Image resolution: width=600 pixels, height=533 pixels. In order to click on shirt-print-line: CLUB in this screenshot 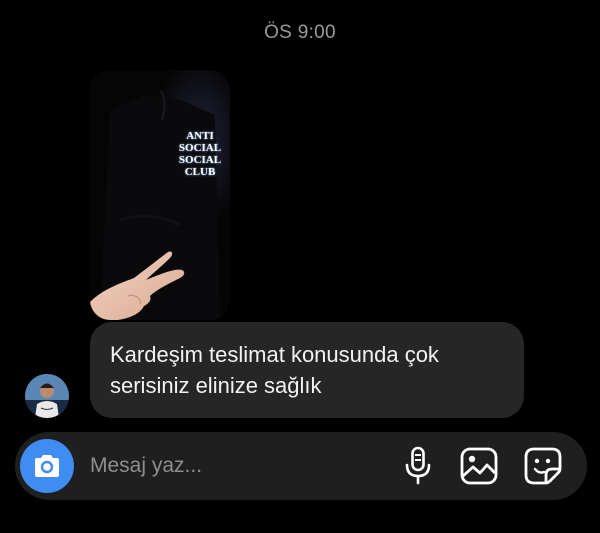, I will do `click(200, 172)`.